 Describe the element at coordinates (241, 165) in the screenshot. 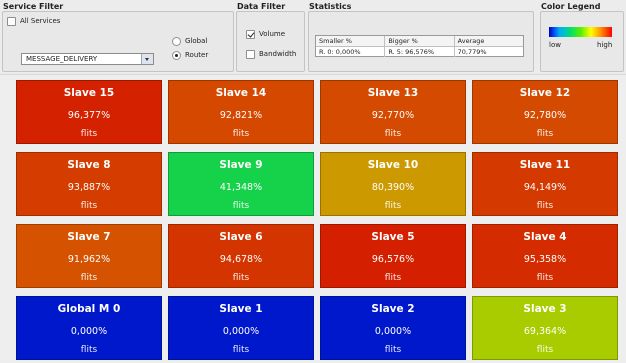

I see `node-name: Slave 9` at that location.